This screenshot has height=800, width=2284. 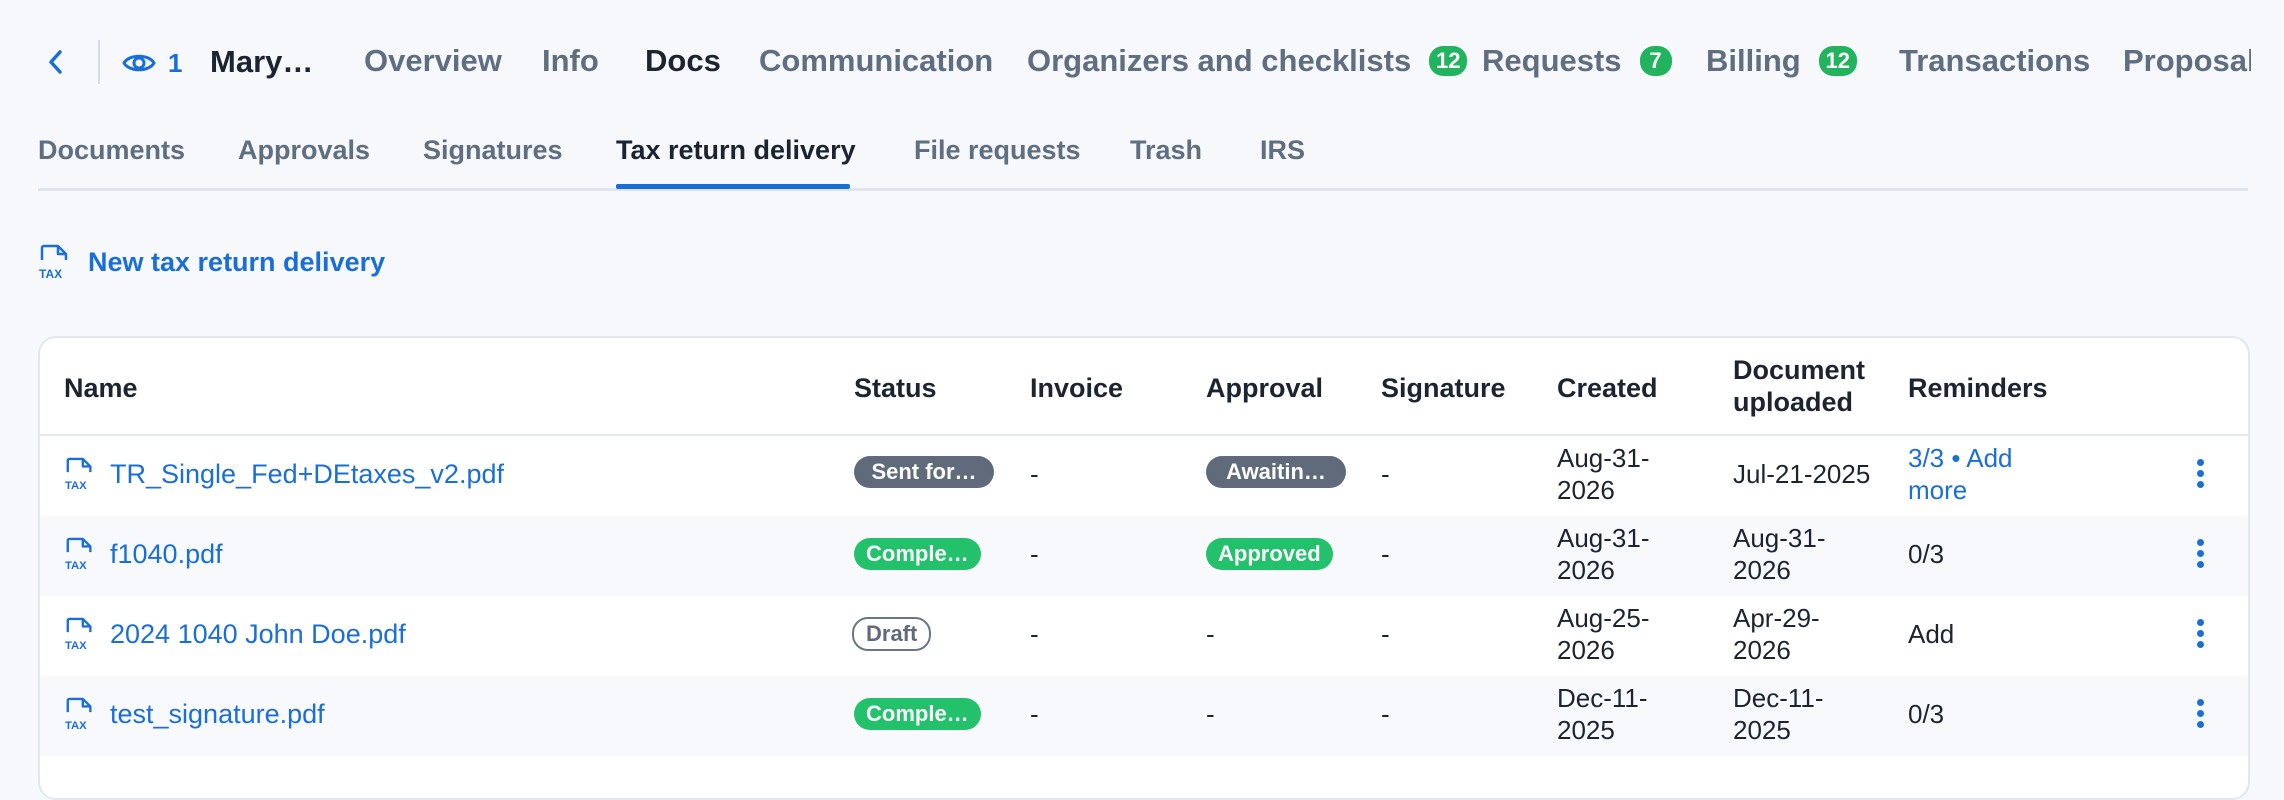 I want to click on subtab-tax-return-delivery: Tax return delivery, so click(x=736, y=150).